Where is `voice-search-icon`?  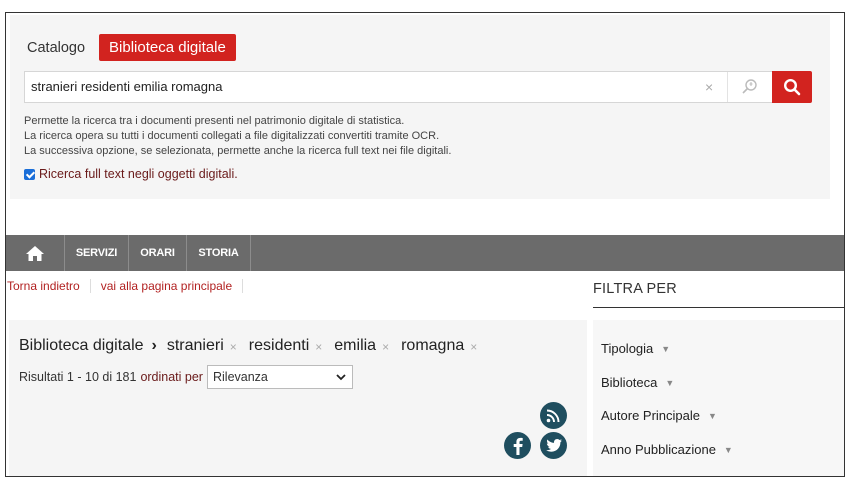 voice-search-icon is located at coordinates (750, 89).